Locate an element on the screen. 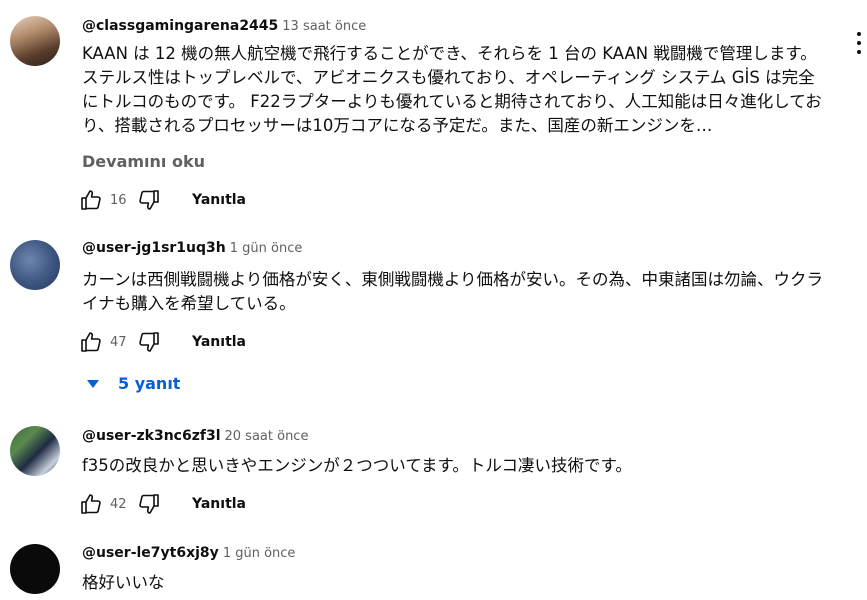 The image size is (867, 600). comment-header: @classgamingarena2445 13 saat önce is located at coordinates (224, 26).